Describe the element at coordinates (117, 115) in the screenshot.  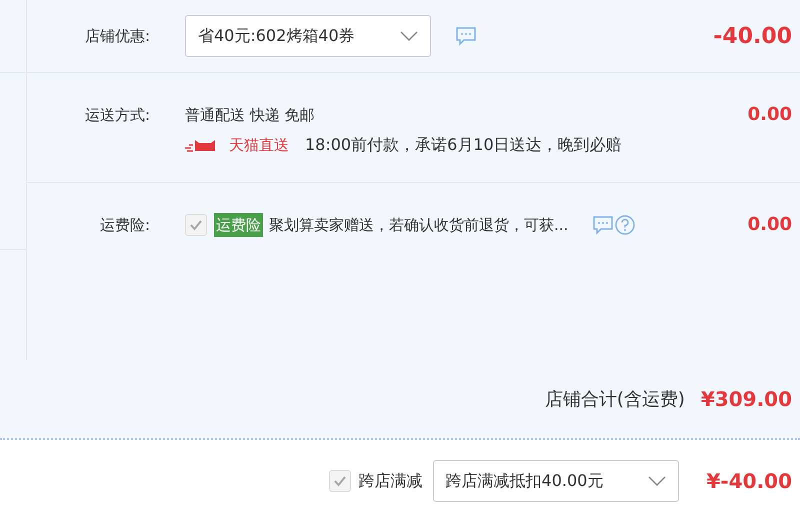
I see `field-label: 运送方式:` at that location.